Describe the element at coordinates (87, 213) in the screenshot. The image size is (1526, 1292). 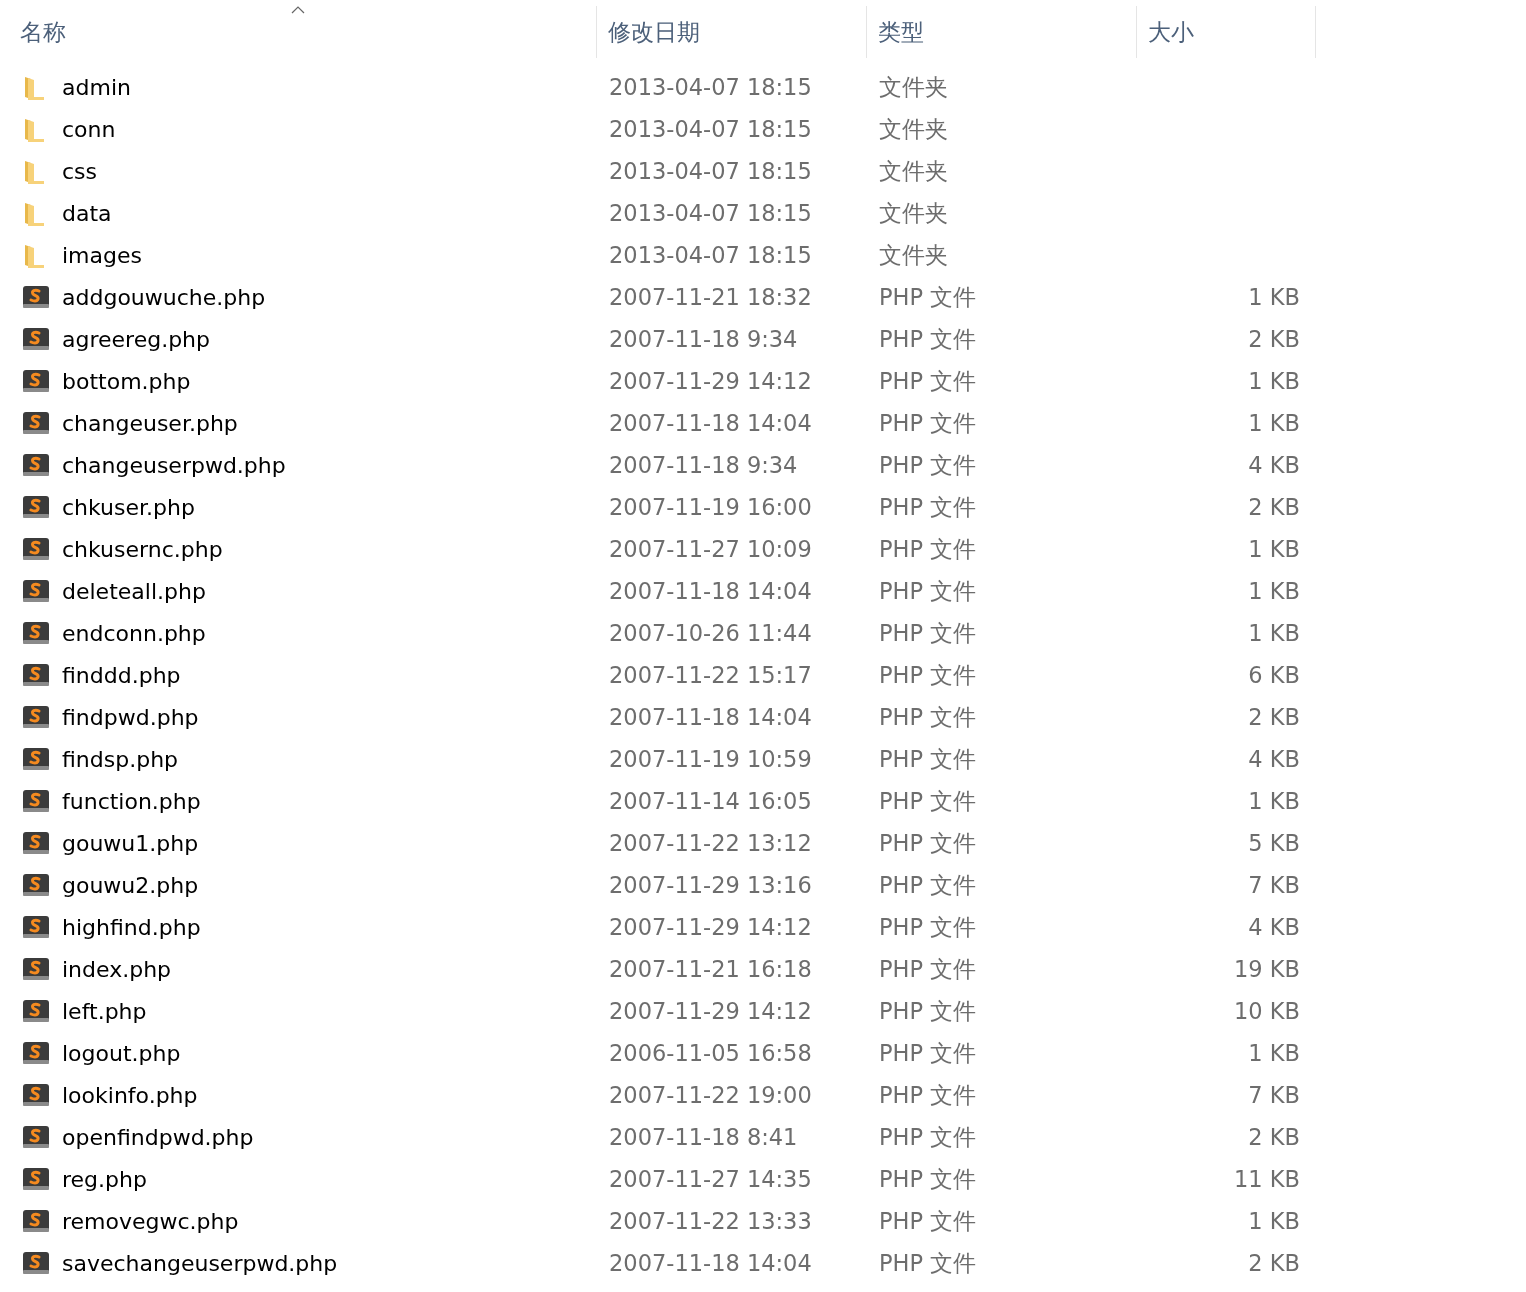
I see `file-name: data` at that location.